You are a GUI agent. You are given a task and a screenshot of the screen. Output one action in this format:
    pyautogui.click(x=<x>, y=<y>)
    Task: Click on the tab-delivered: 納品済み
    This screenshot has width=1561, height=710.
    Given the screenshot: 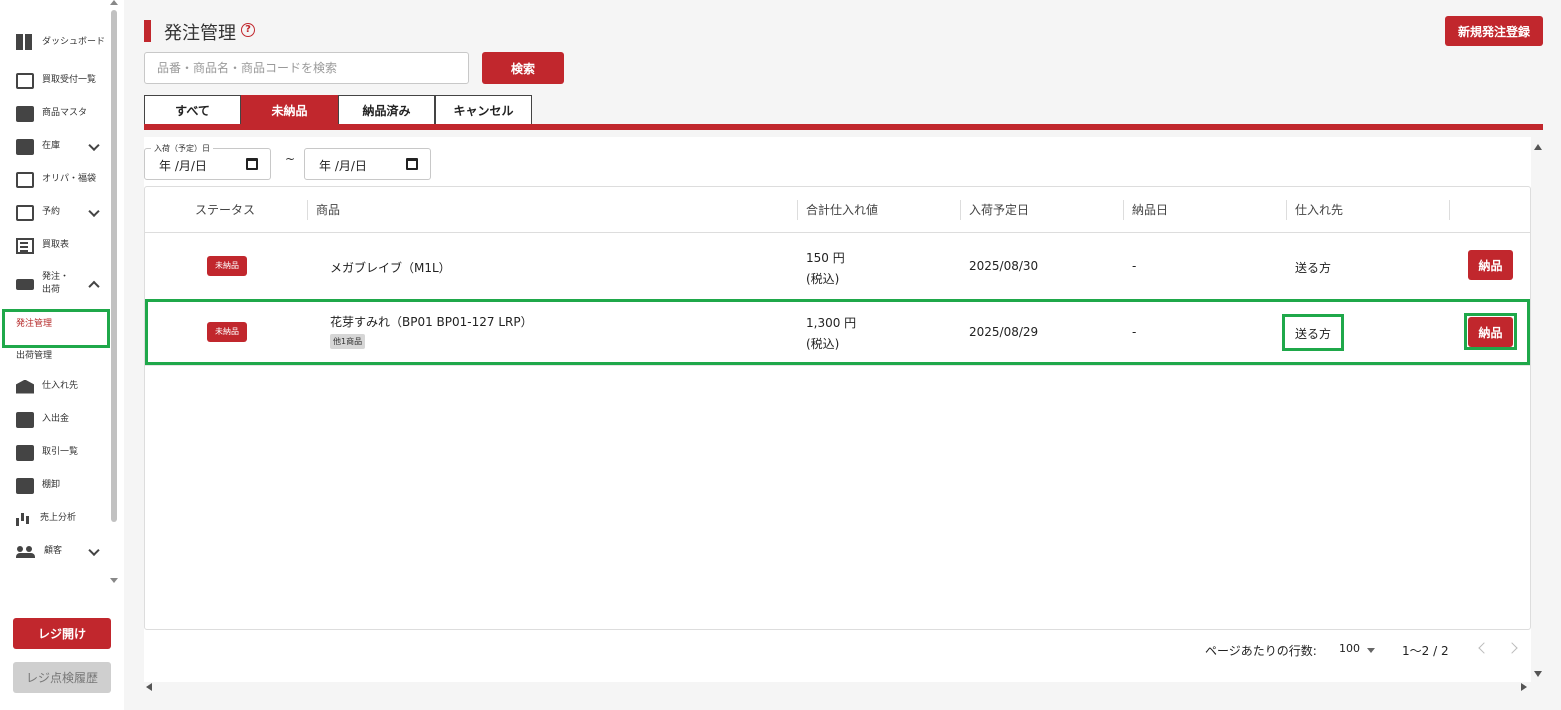 What is the action you would take?
    pyautogui.click(x=386, y=110)
    